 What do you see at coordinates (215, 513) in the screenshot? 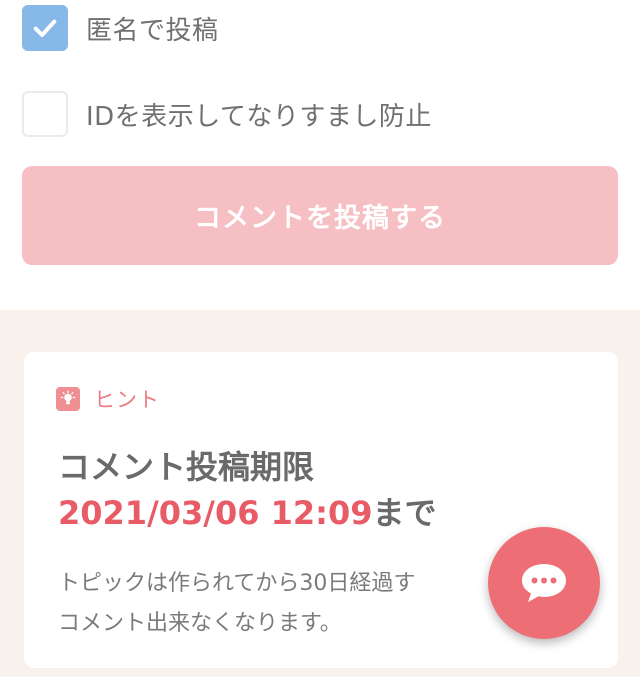
I see `deadline-date: 2021/03/06 12:09` at bounding box center [215, 513].